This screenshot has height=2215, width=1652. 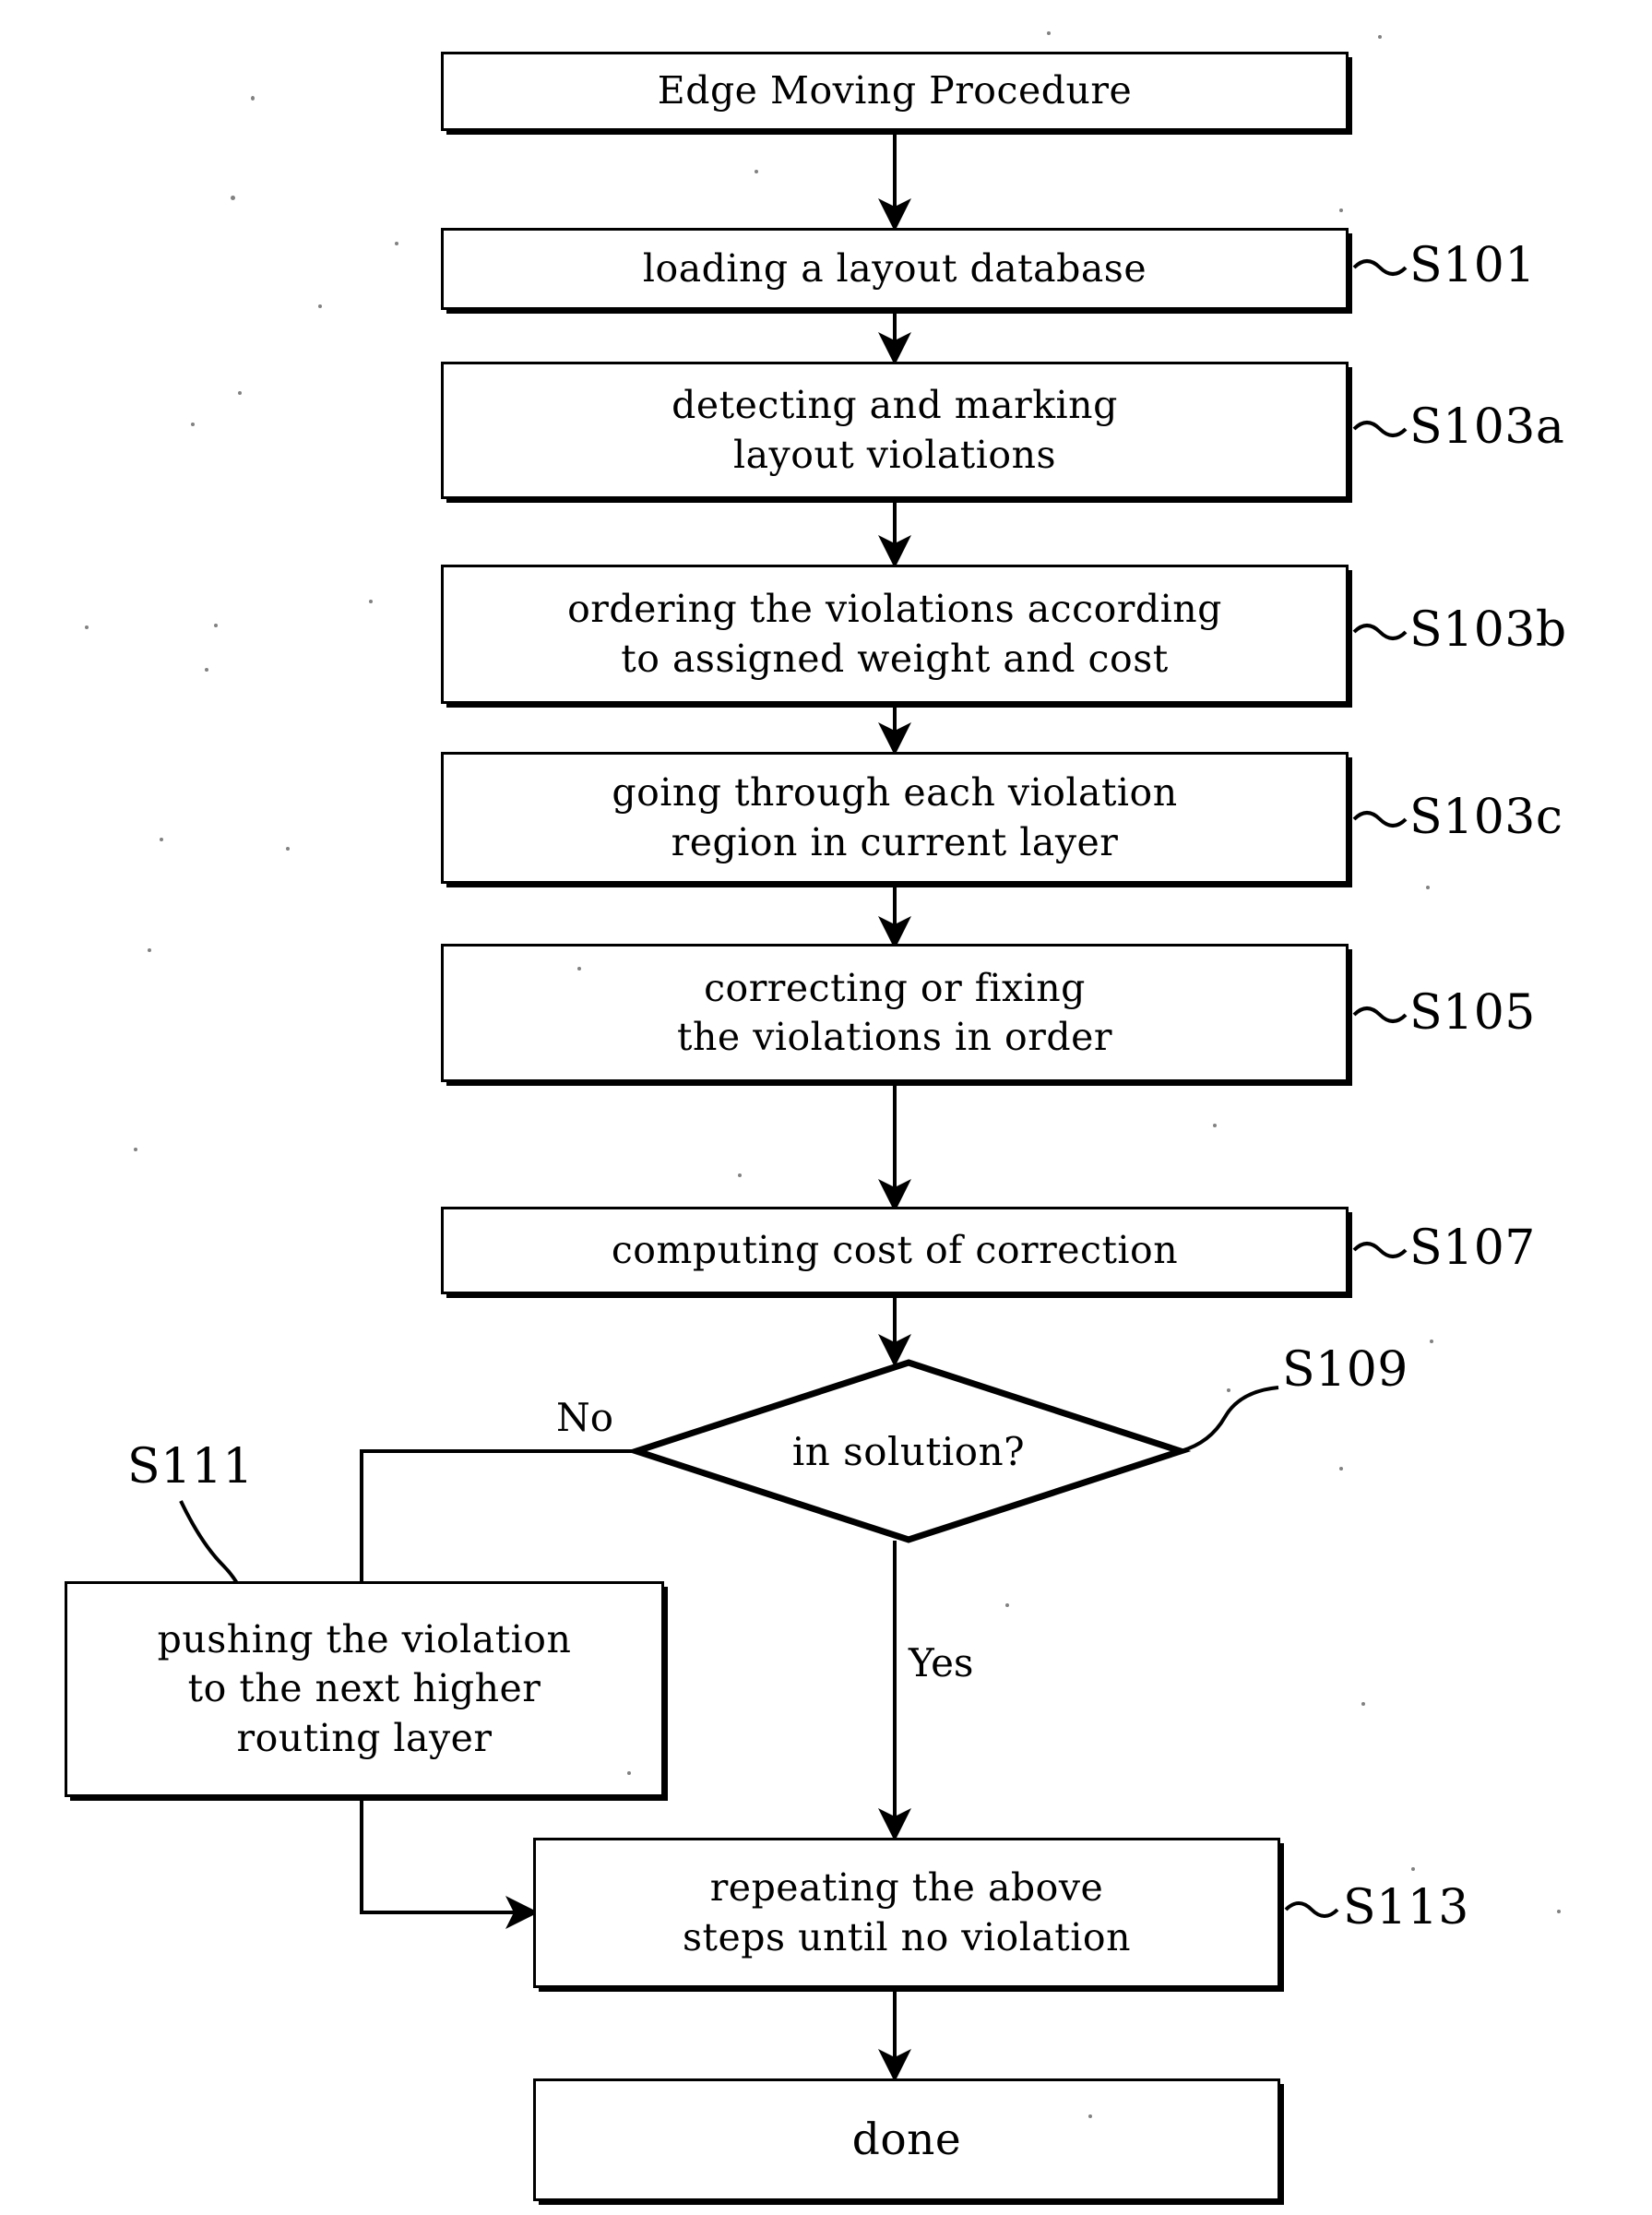 What do you see at coordinates (1380, 1014) in the screenshot?
I see `leader-s105` at bounding box center [1380, 1014].